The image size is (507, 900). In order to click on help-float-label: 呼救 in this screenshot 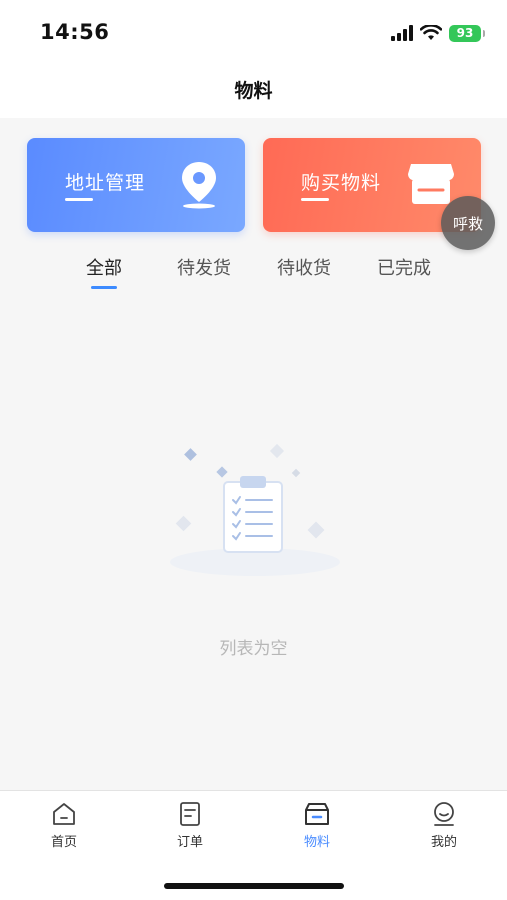, I will do `click(467, 223)`.